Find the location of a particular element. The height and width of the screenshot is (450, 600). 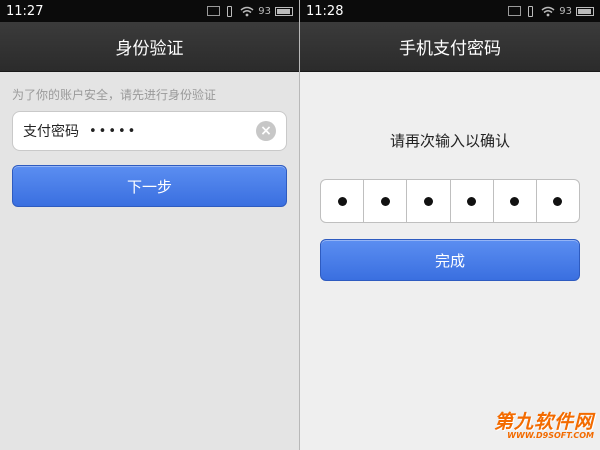

watermark-main: 第九软件网 is located at coordinates (543, 422).